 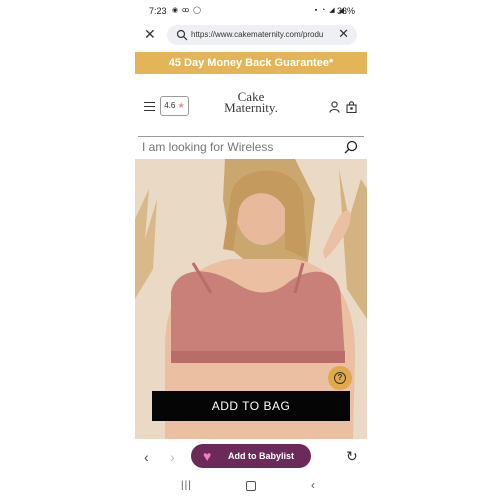 I want to click on url-text: https://www.cakematernity.com/produ, so click(x=261, y=34).